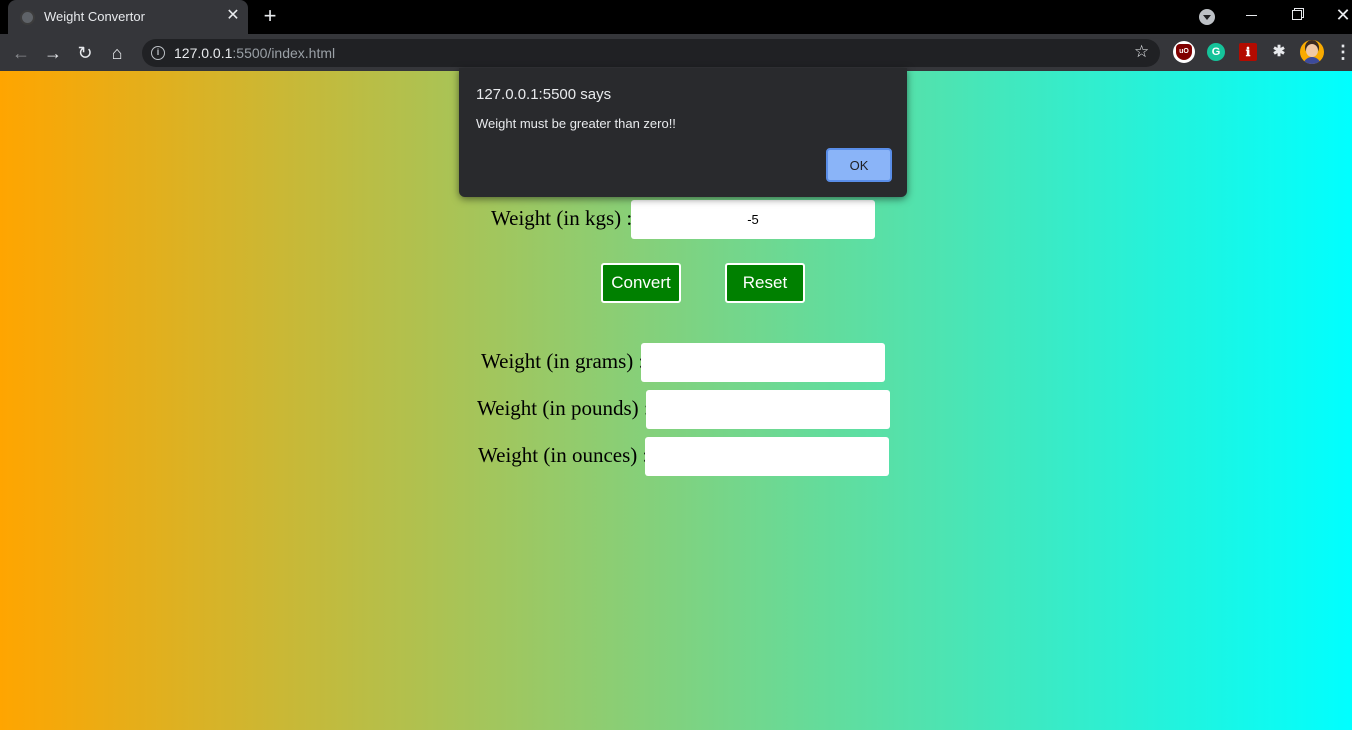  Describe the element at coordinates (1248, 52) in the screenshot. I see `pdf-extension-icon: ℹ` at that location.